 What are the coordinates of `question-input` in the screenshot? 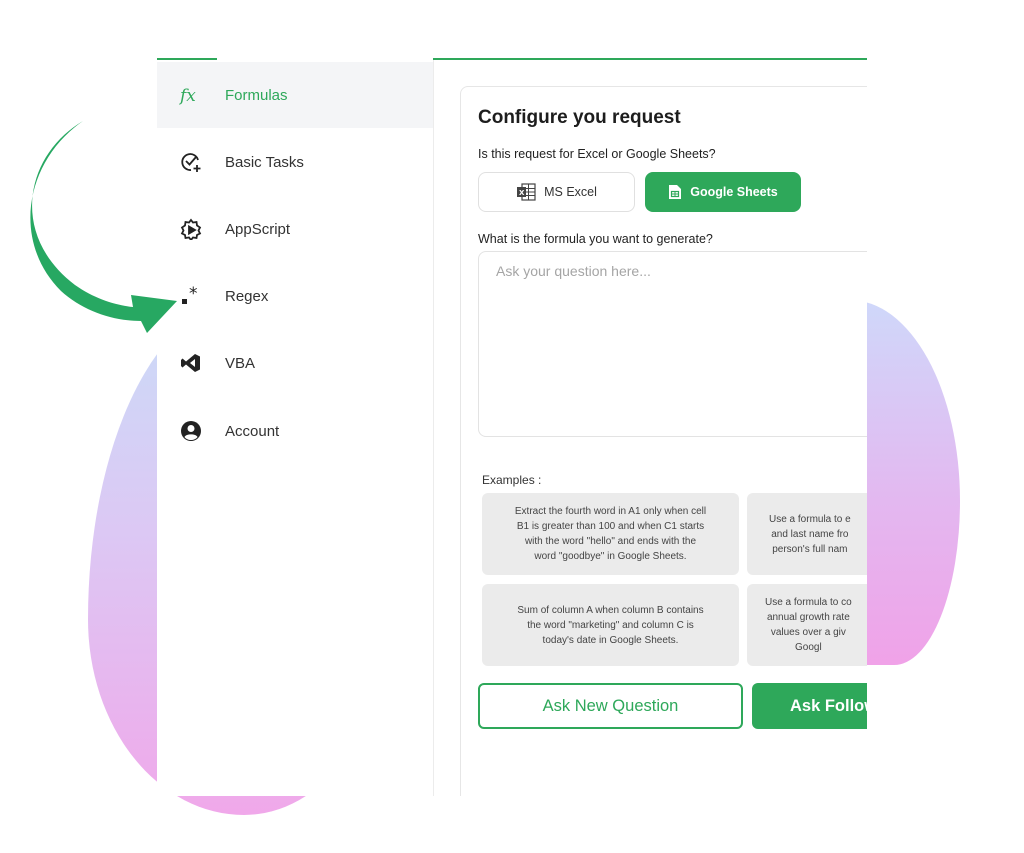 It's located at (672, 344).